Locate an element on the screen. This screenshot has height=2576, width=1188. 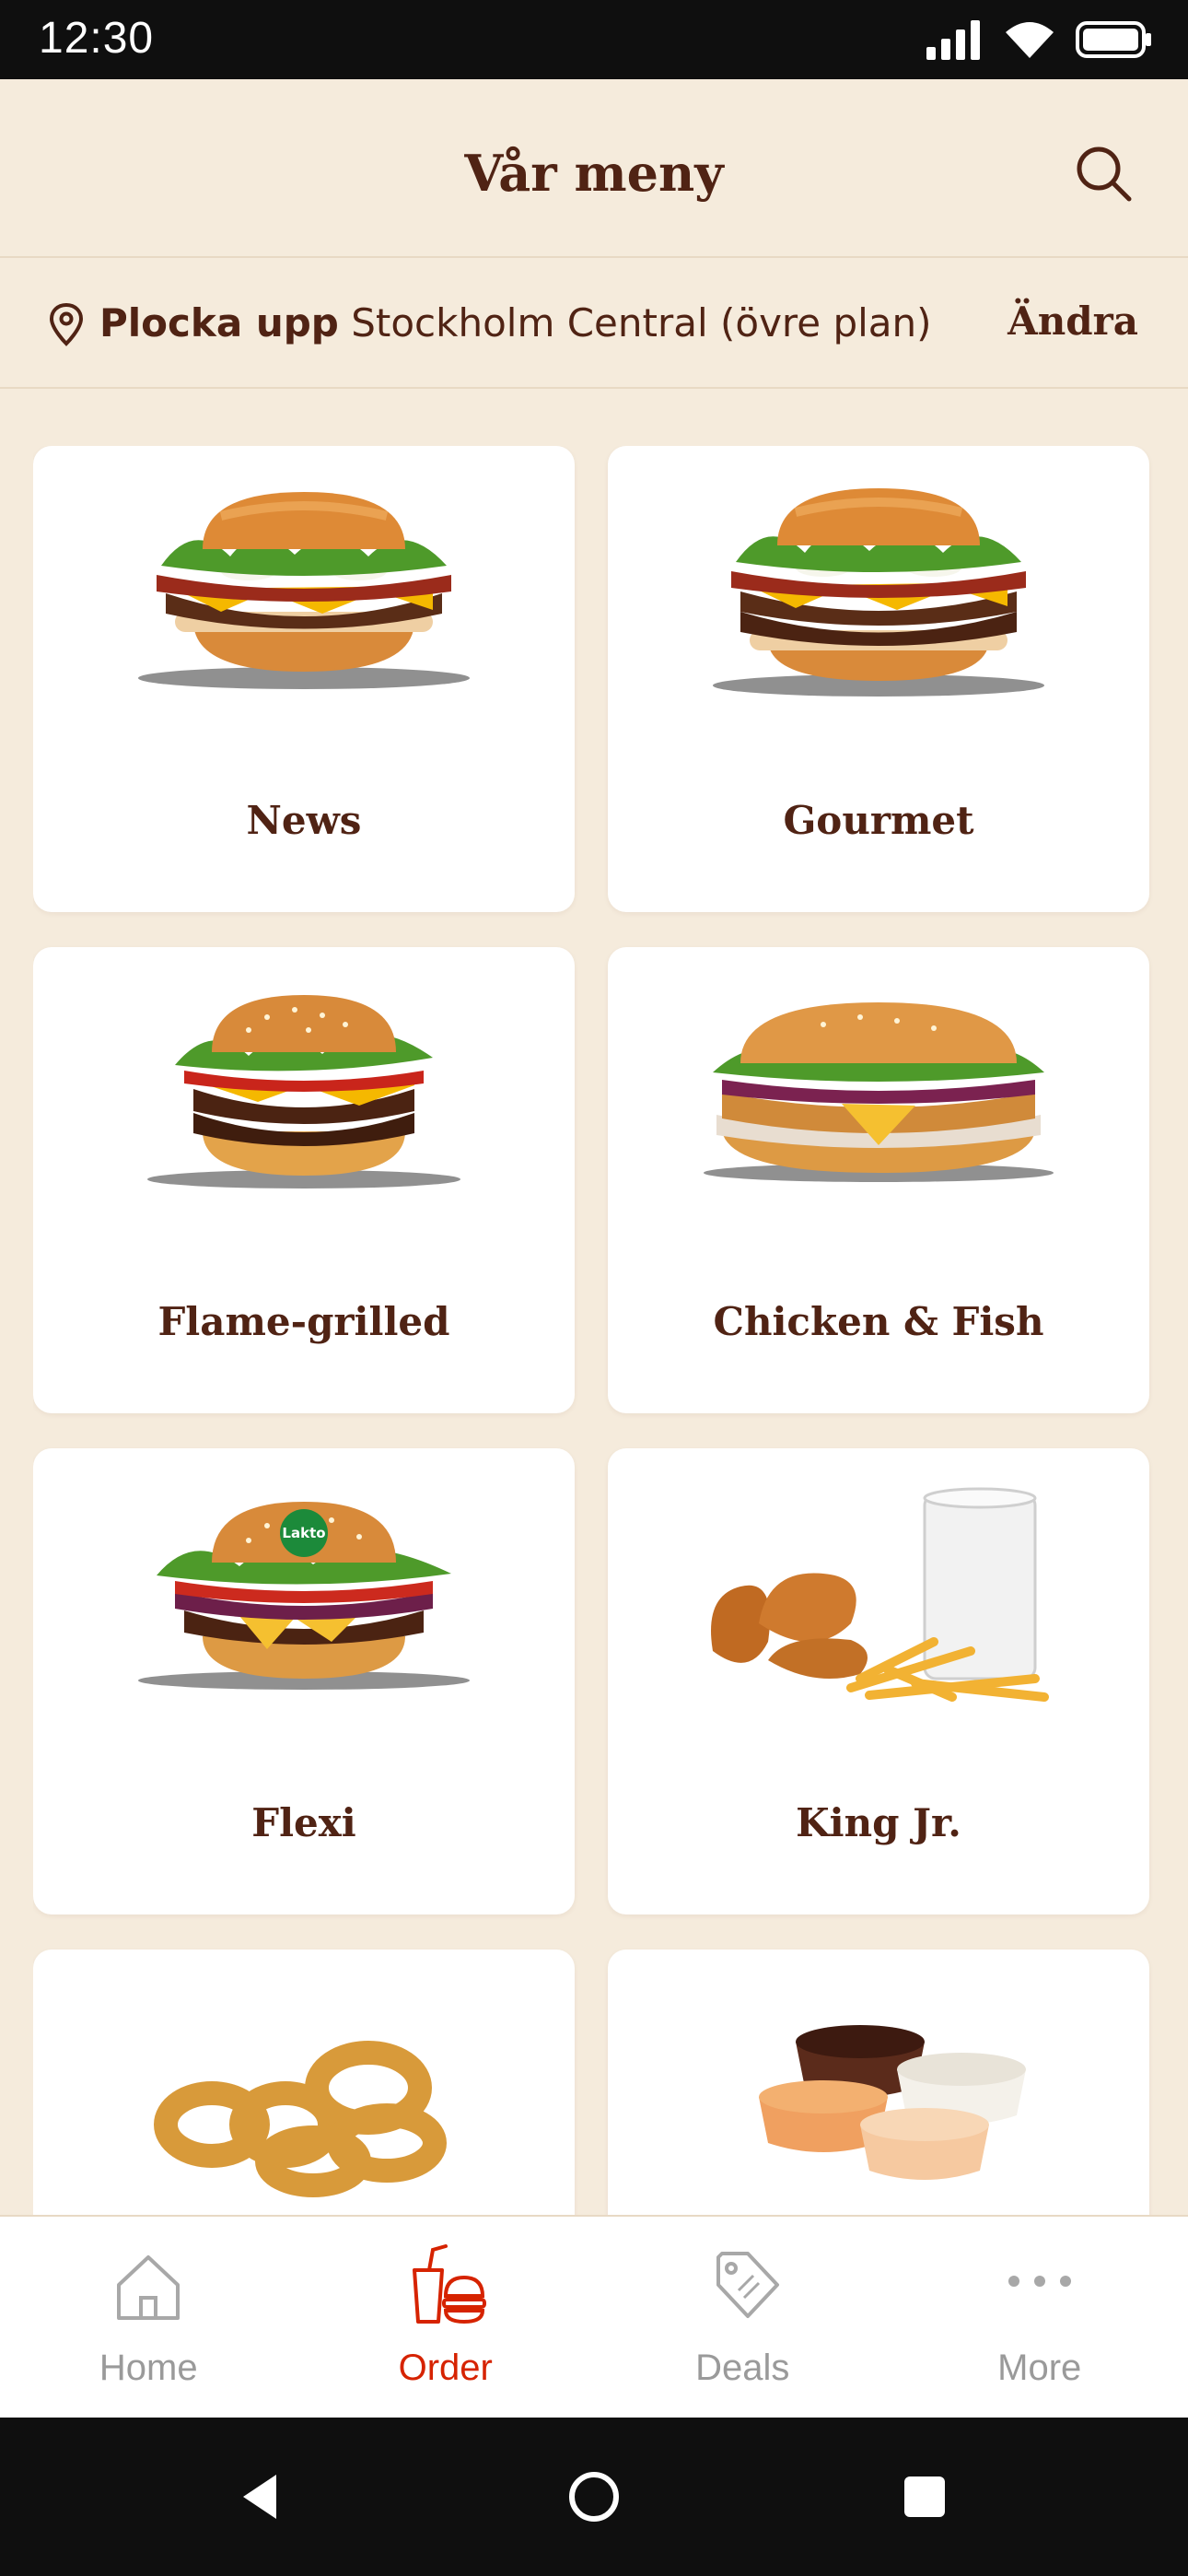
lakto-badge-label: Lakto is located at coordinates (304, 1533).